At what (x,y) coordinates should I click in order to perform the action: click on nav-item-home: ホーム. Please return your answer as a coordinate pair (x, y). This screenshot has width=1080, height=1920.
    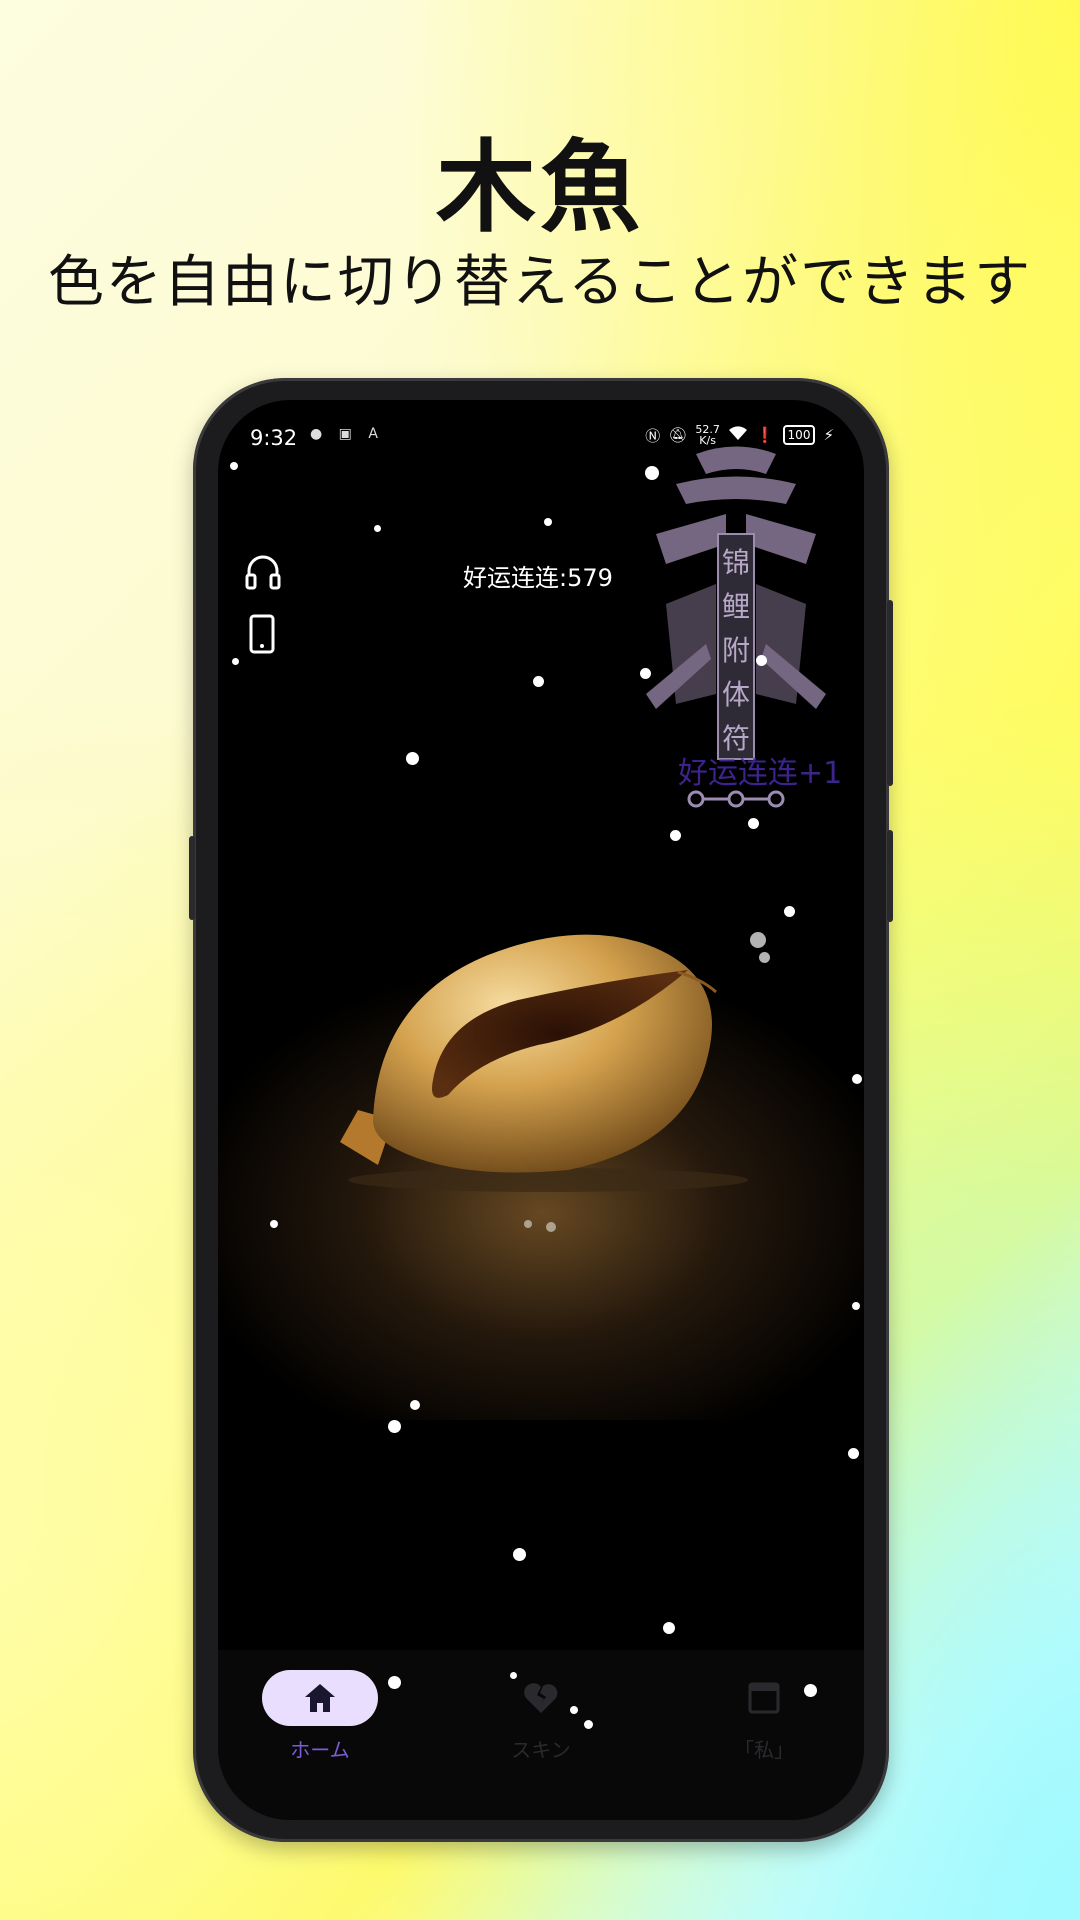
    Looking at the image, I should click on (320, 1716).